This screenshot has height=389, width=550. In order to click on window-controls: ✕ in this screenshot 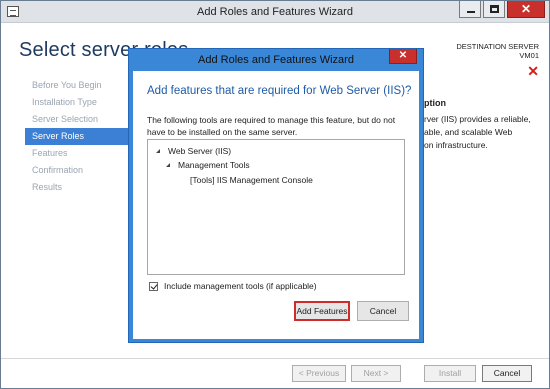, I will do `click(502, 9)`.